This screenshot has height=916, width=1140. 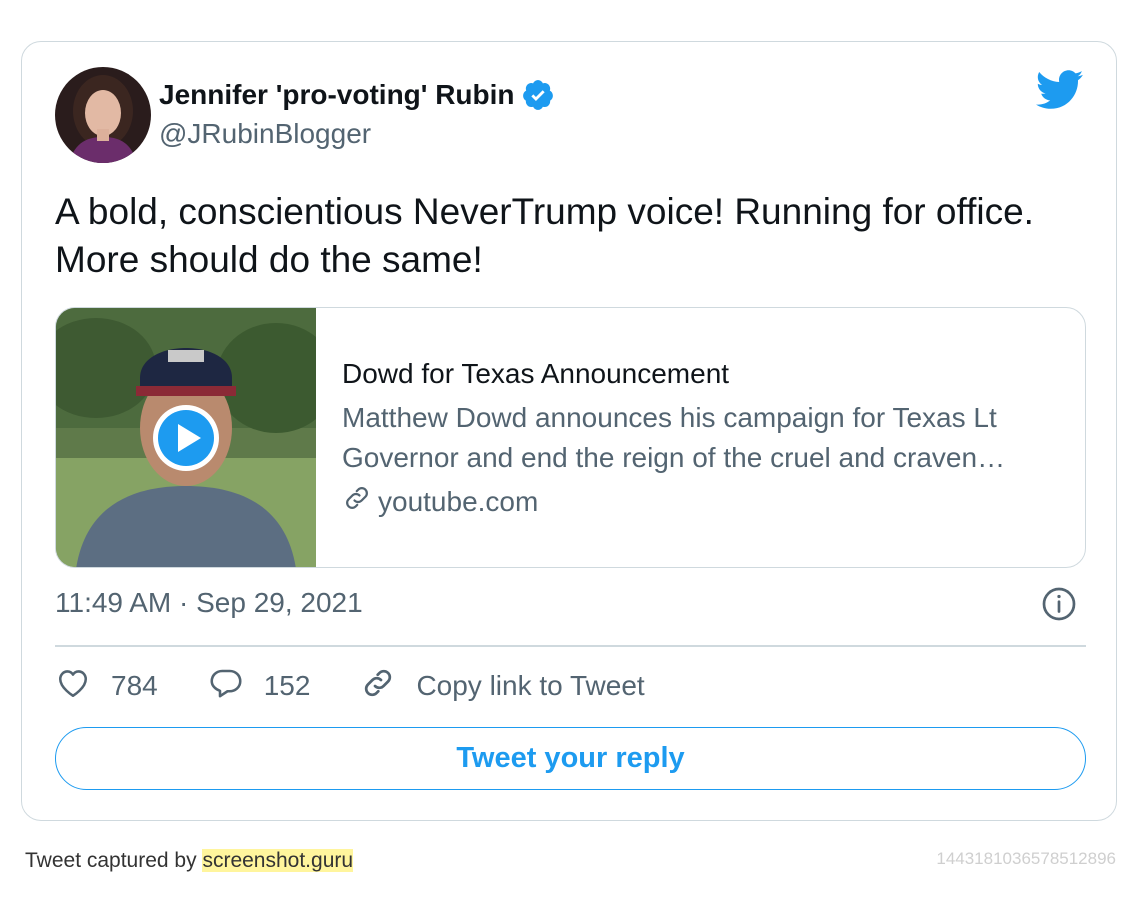 I want to click on copy-link-button: Copy link to Tweet, so click(x=502, y=686).